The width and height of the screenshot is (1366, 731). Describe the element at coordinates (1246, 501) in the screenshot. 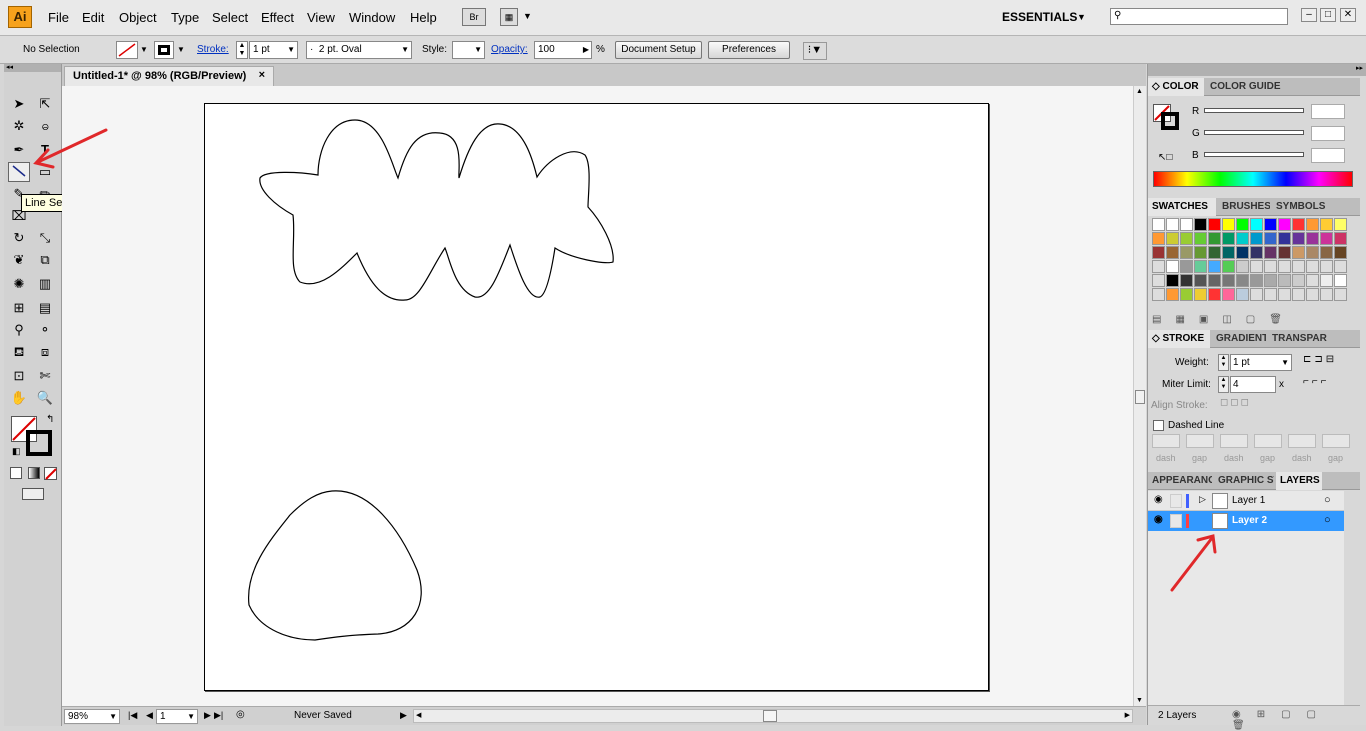

I see `layer-row-1: ◉ ▷ Layer 1 ○` at that location.